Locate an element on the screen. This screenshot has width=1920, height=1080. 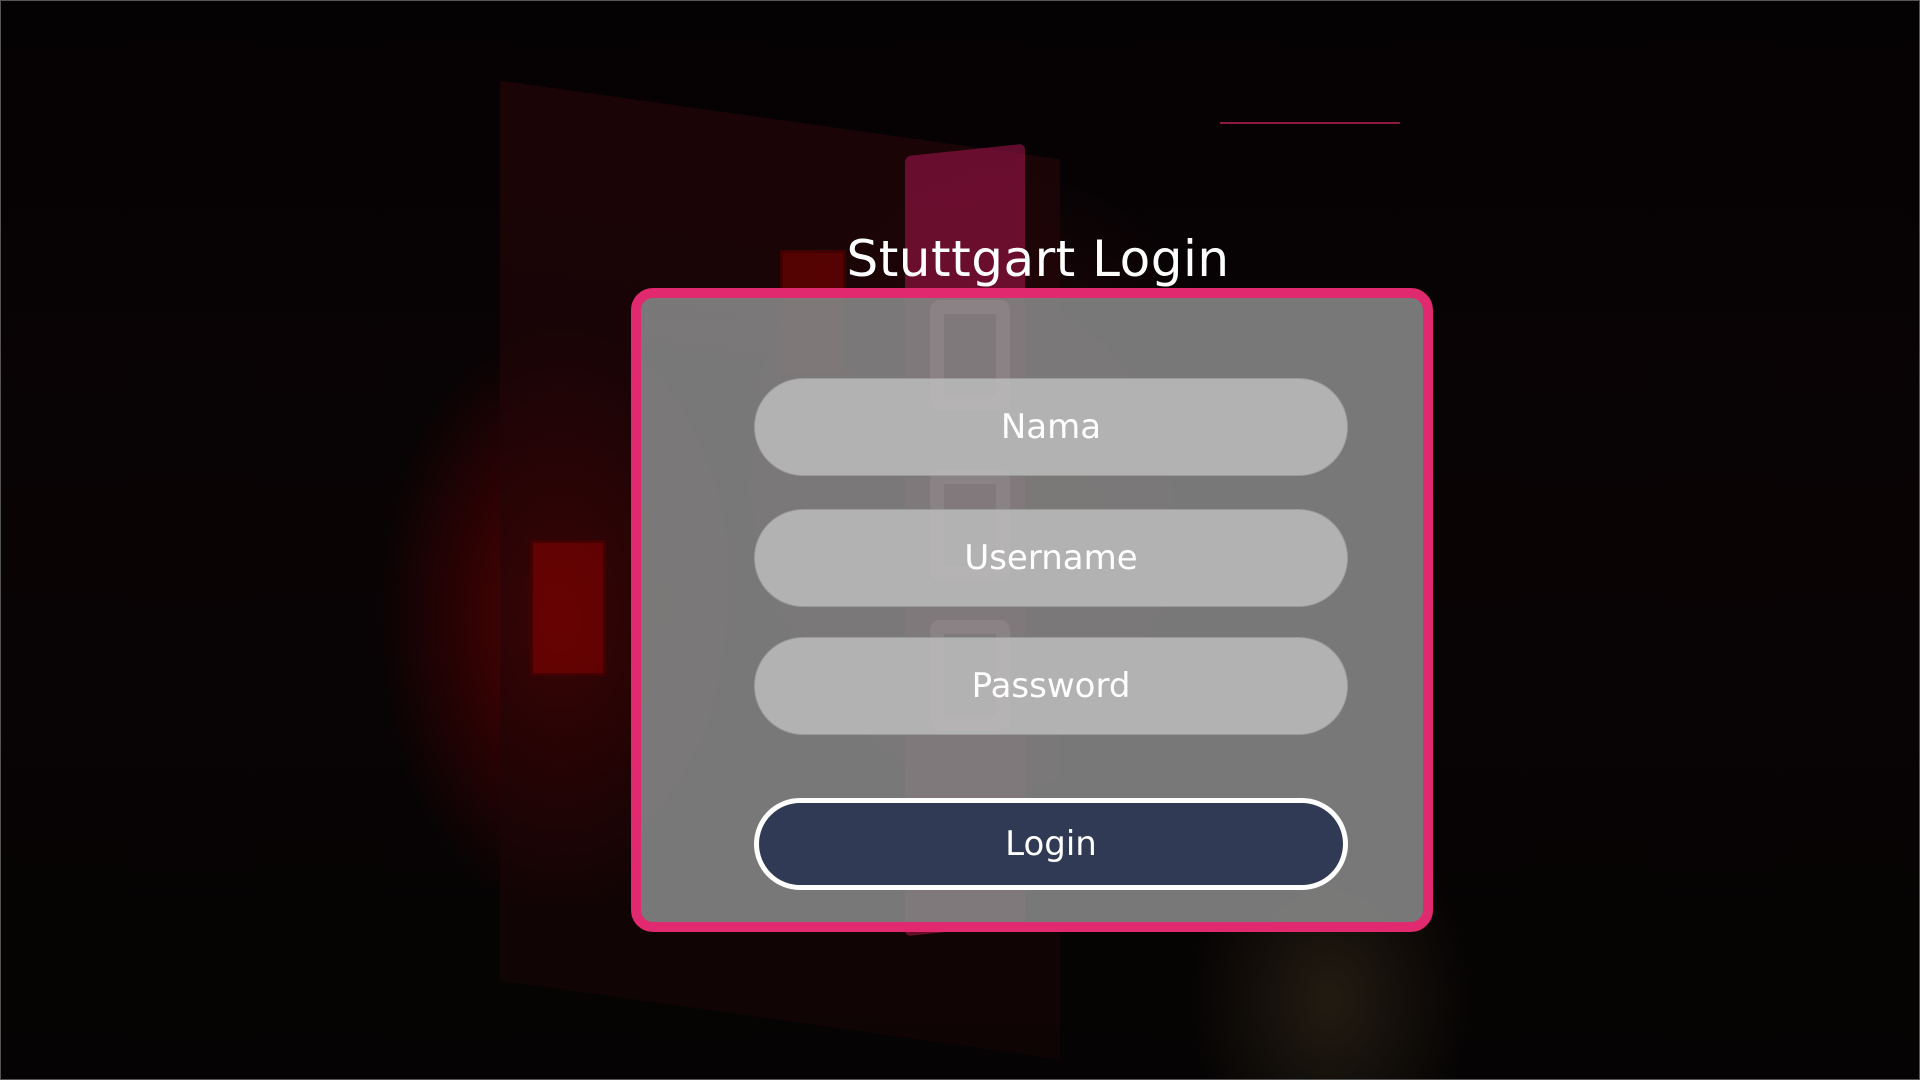
background-window is located at coordinates (568, 608).